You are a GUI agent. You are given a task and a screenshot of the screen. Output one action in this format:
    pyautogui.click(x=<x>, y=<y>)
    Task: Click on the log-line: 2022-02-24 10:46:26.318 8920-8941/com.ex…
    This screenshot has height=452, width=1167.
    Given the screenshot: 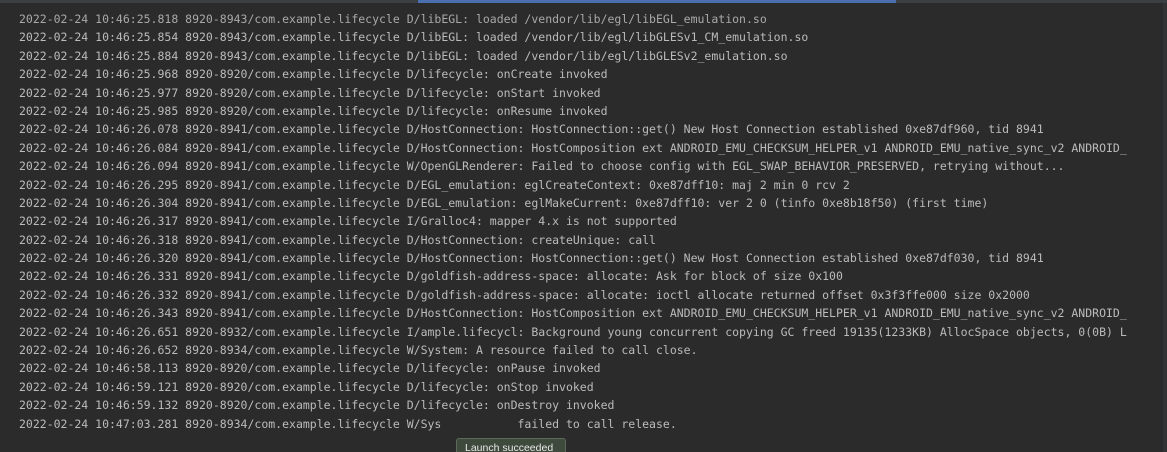 What is the action you would take?
    pyautogui.click(x=337, y=239)
    